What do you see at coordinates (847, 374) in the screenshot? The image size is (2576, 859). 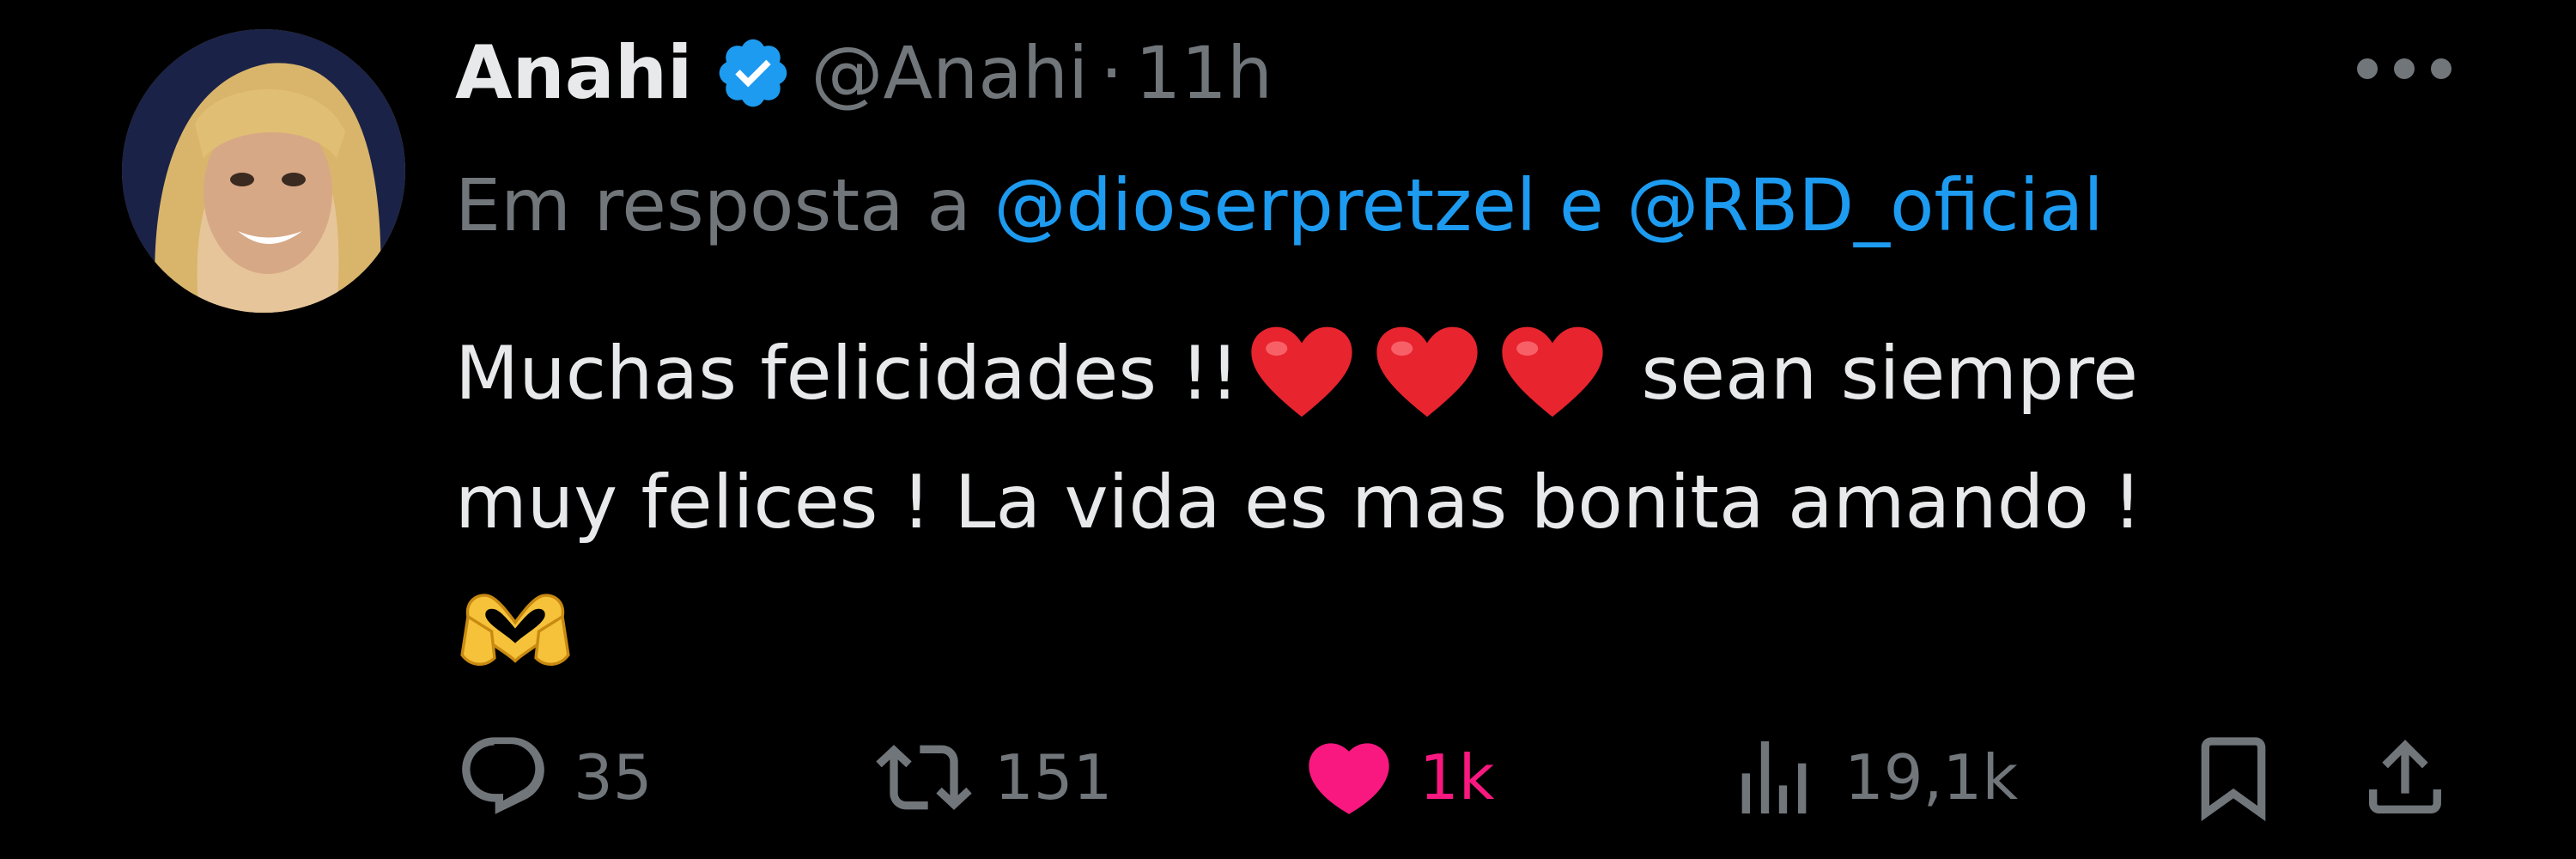 I see `tweet-text-part-1: Muchas felicidades !!` at bounding box center [847, 374].